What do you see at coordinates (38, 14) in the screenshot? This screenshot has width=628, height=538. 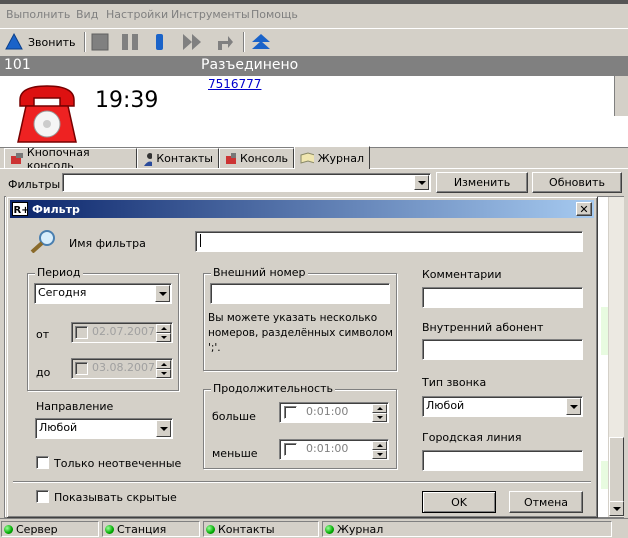 I see `menu-run: Выполнить` at bounding box center [38, 14].